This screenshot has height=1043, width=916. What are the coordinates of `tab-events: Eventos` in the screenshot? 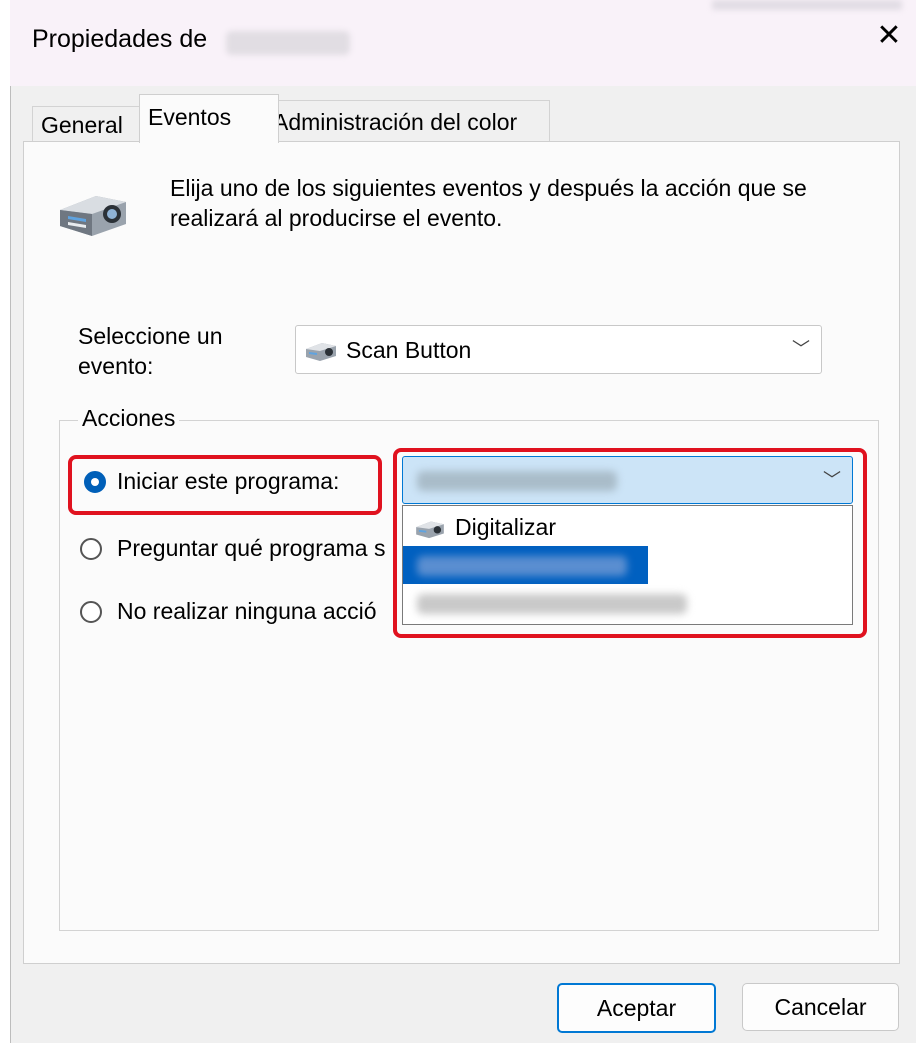 It's located at (209, 118).